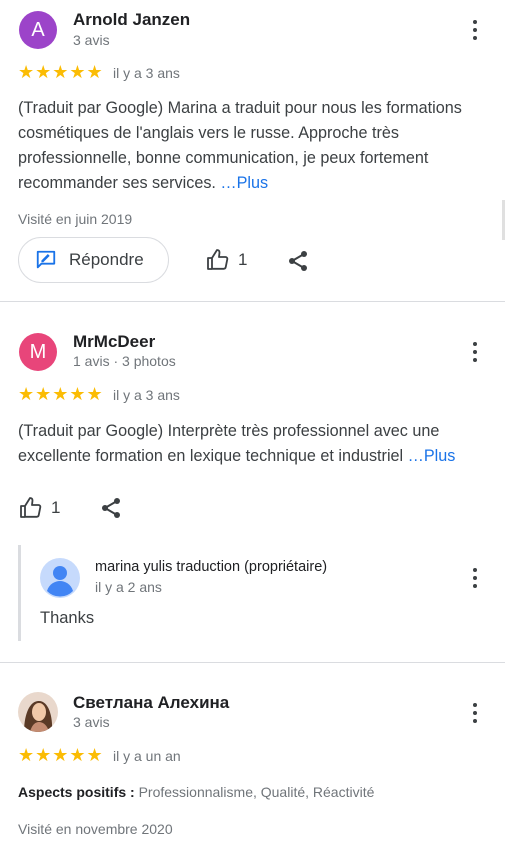  I want to click on owner-name: marina yulis traduction (propriétaire), so click(211, 567).